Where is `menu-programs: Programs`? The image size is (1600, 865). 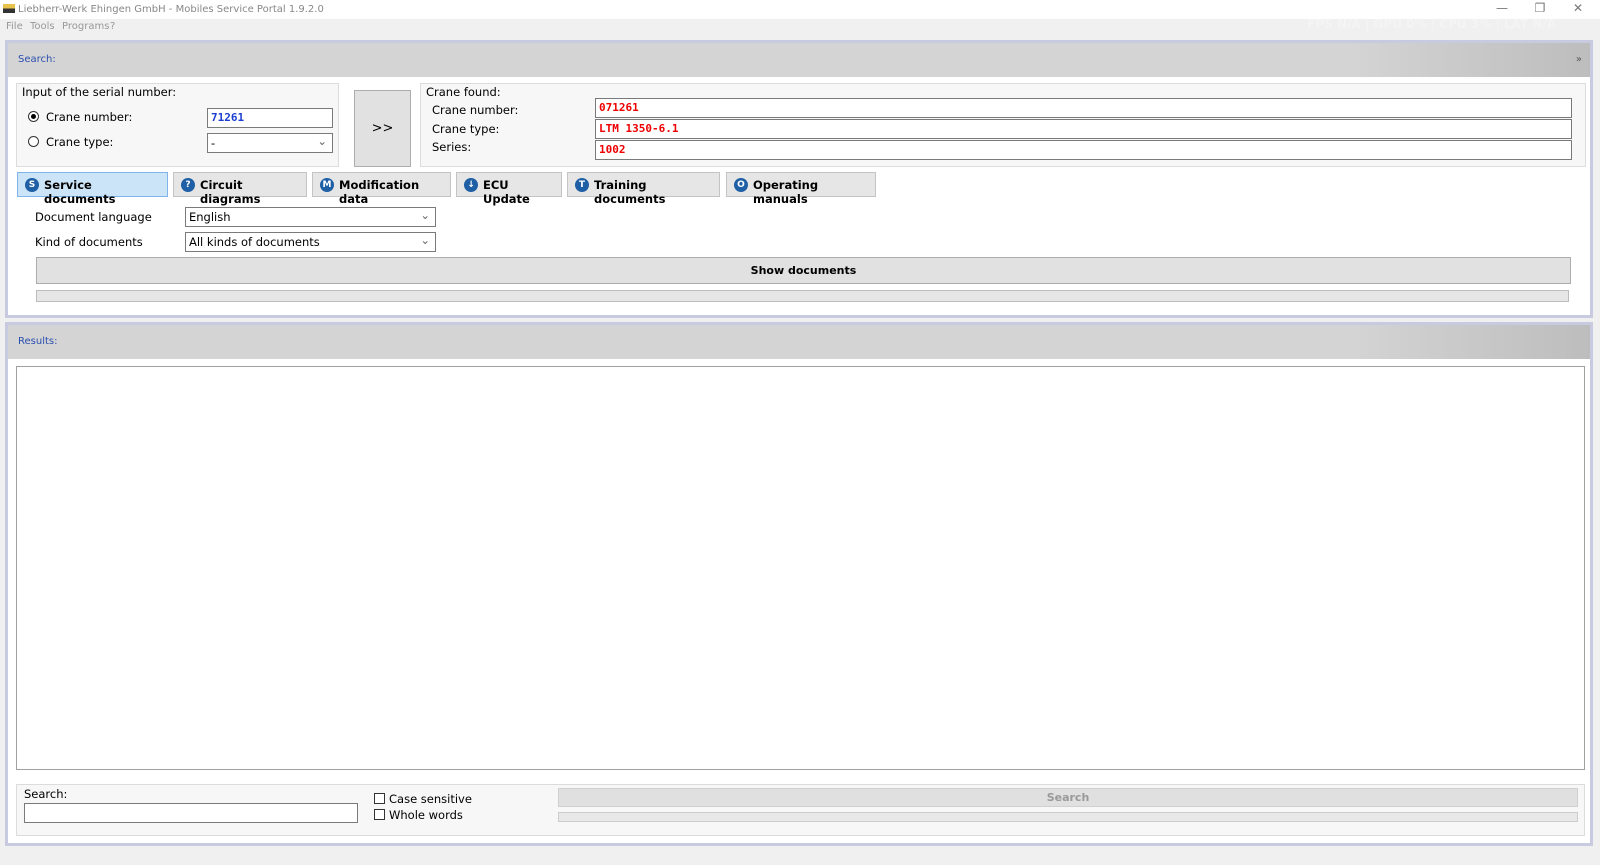 menu-programs: Programs is located at coordinates (85, 26).